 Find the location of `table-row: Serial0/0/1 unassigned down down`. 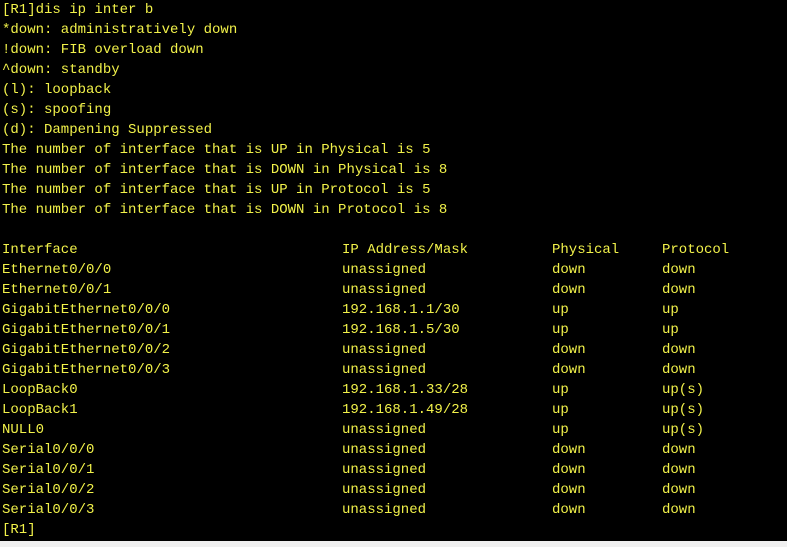

table-row: Serial0/0/1 unassigned down down is located at coordinates (349, 470).